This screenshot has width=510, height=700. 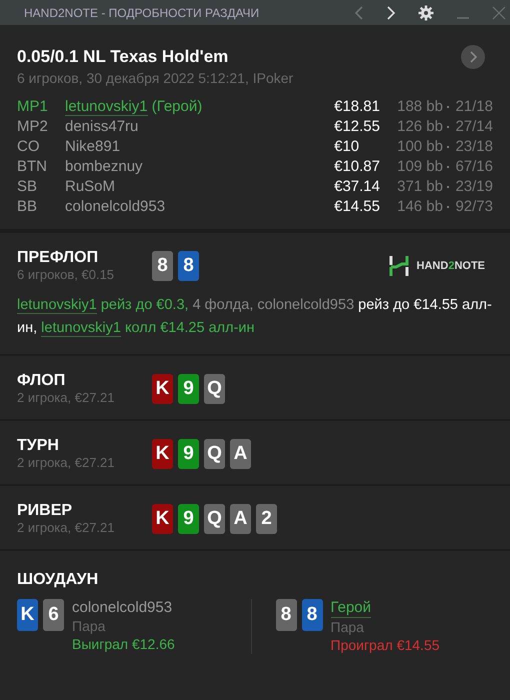 What do you see at coordinates (66, 274) in the screenshot?
I see `street-info: 6 игроков, €0.15` at bounding box center [66, 274].